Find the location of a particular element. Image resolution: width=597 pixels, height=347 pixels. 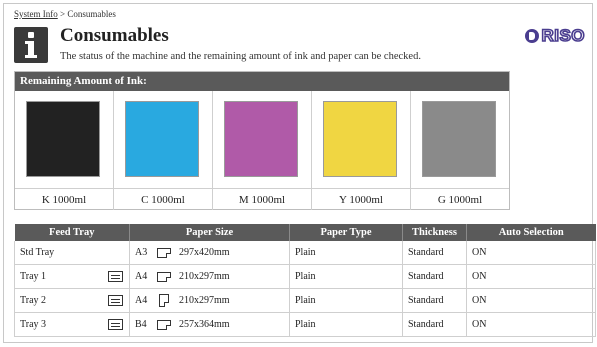

ink-cell-m: M 1000ml is located at coordinates (262, 150).